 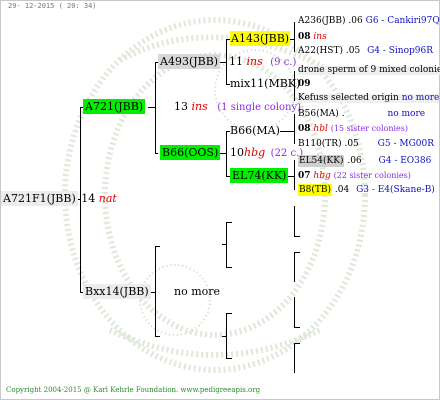 I want to click on root-num: 14, so click(x=88, y=198).